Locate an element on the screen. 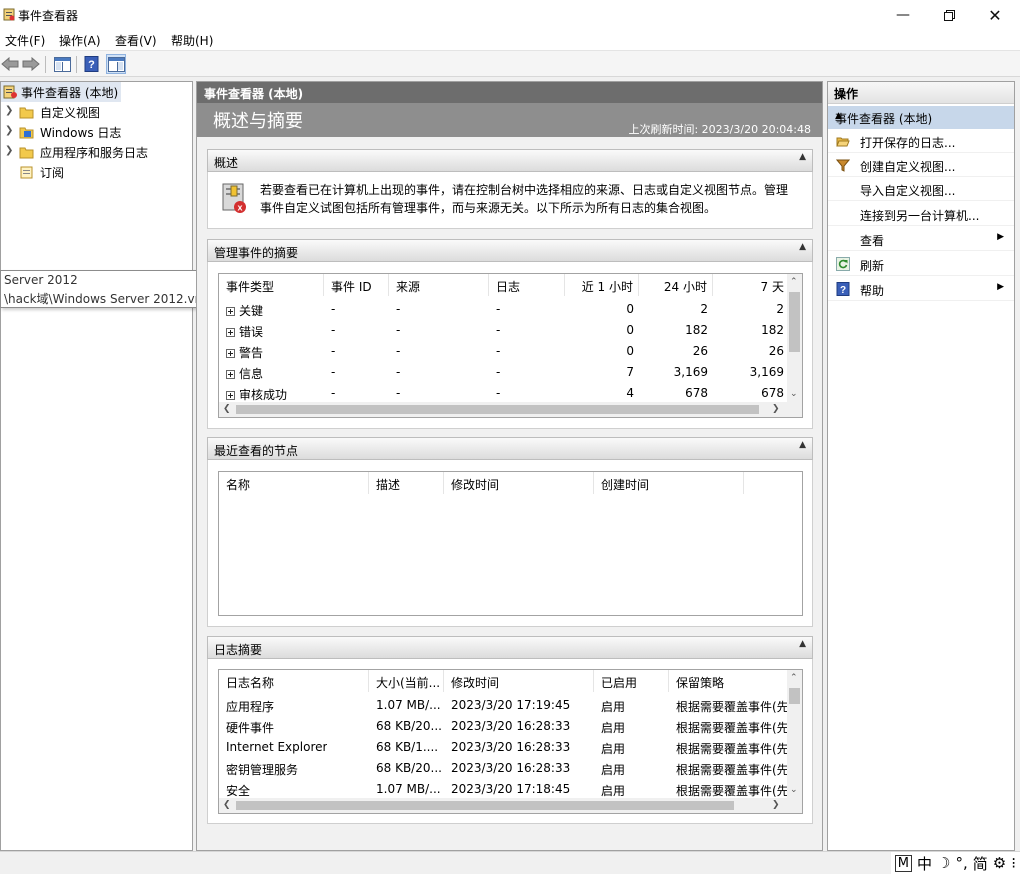 The height and width of the screenshot is (874, 1020). restore-button is located at coordinates (949, 15).